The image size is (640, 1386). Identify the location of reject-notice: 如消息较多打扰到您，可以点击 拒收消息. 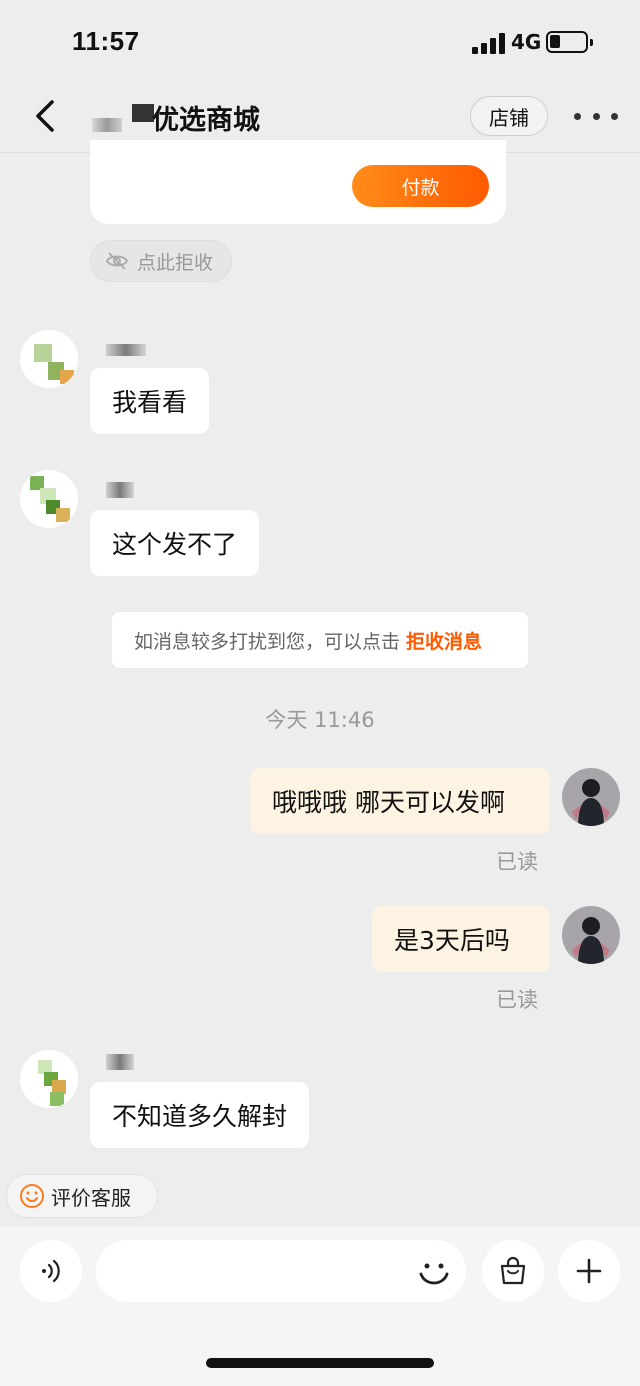
(320, 640).